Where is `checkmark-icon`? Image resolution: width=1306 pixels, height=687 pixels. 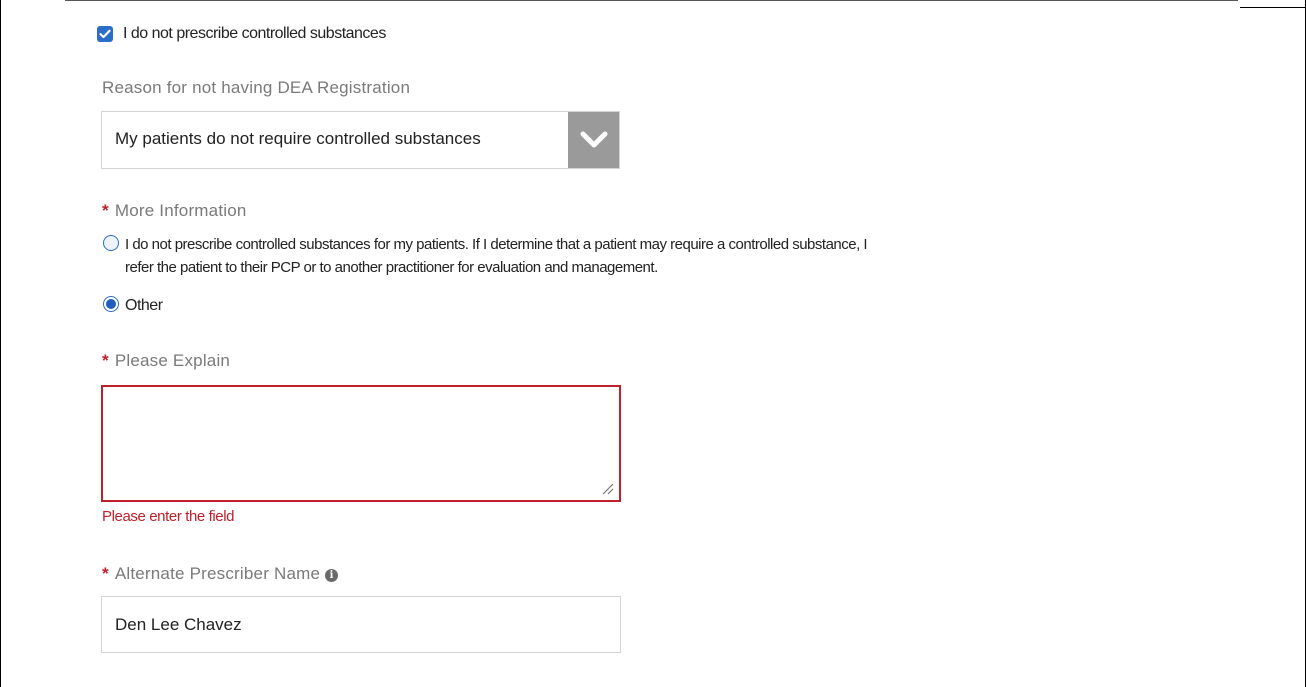 checkmark-icon is located at coordinates (105, 34).